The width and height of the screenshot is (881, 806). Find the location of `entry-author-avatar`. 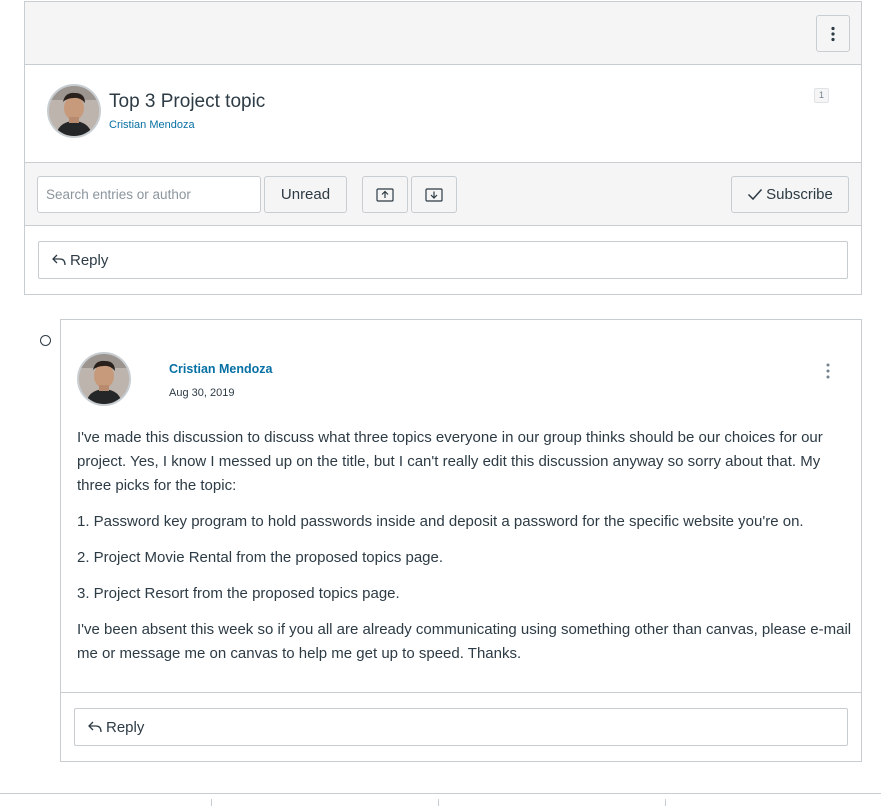

entry-author-avatar is located at coordinates (104, 379).